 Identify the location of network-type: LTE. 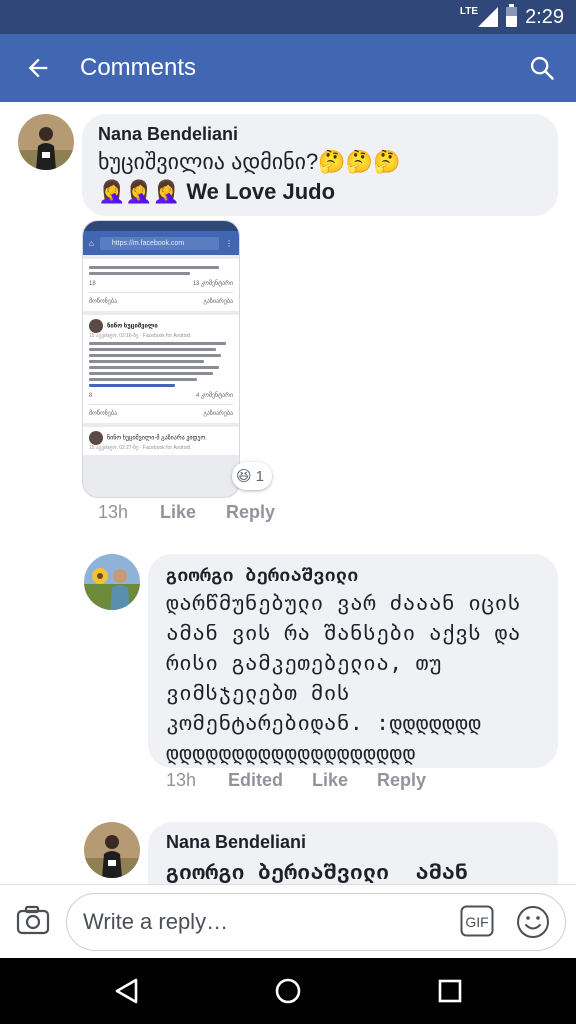
(469, 11).